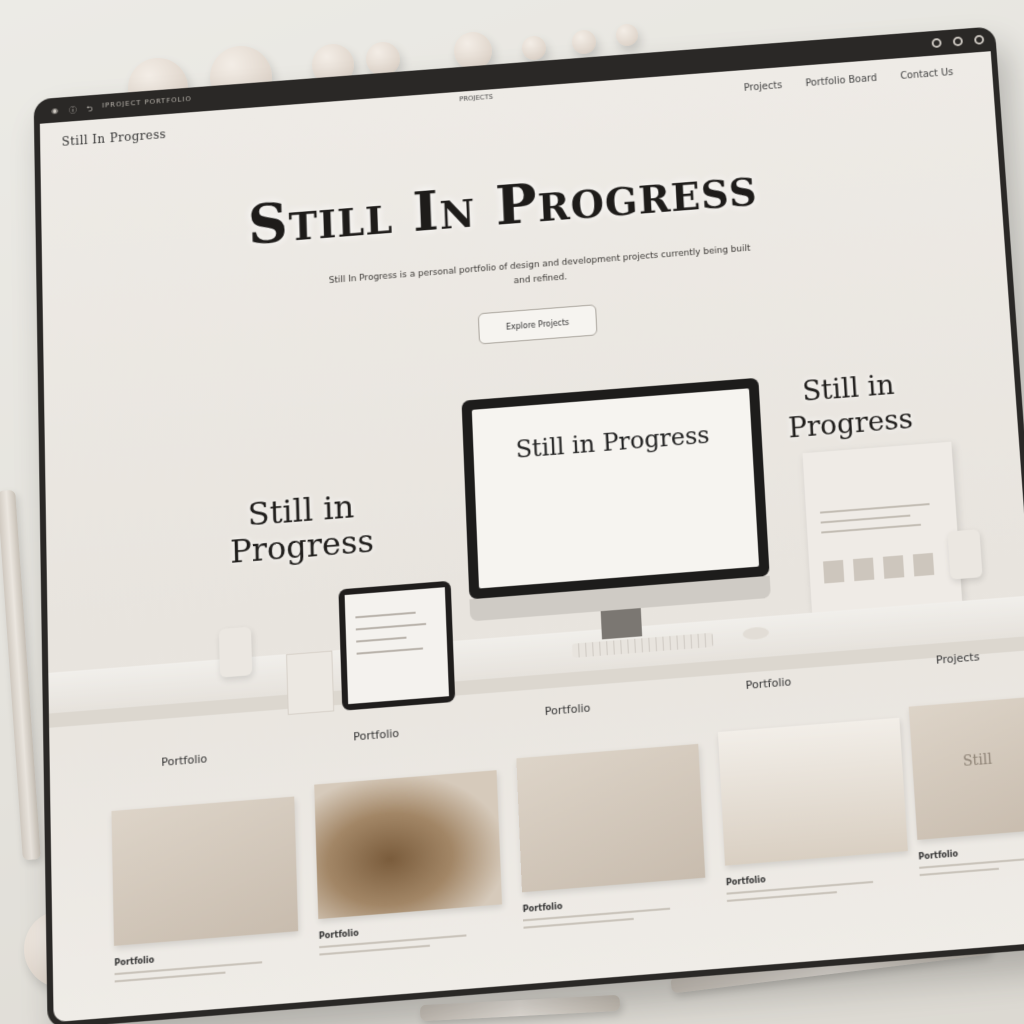 The width and height of the screenshot is (1024, 1024). I want to click on card-text-line, so click(959, 872).